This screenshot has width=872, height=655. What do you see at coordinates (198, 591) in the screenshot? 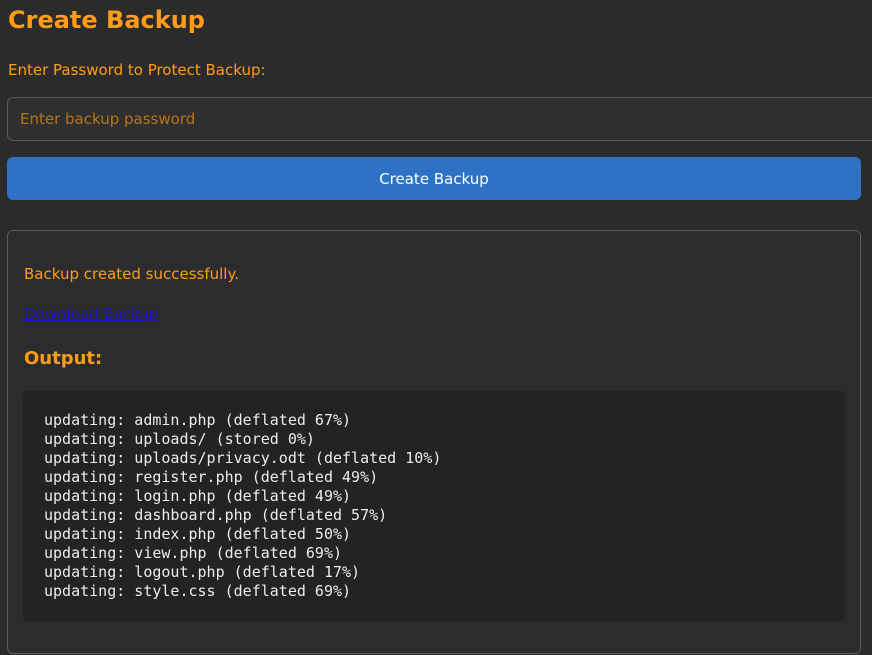
I see `output-line: updating: style.css (deflated 69%)` at bounding box center [198, 591].